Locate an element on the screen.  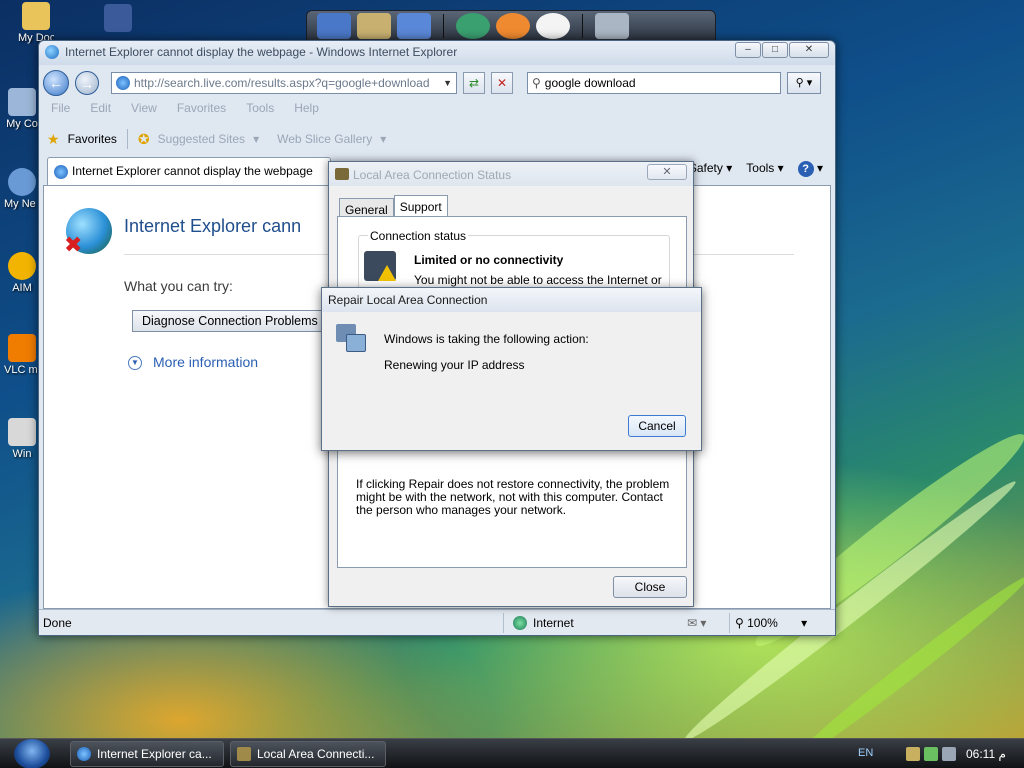
desktop-icon-media-player is located at coordinates (118, 19).